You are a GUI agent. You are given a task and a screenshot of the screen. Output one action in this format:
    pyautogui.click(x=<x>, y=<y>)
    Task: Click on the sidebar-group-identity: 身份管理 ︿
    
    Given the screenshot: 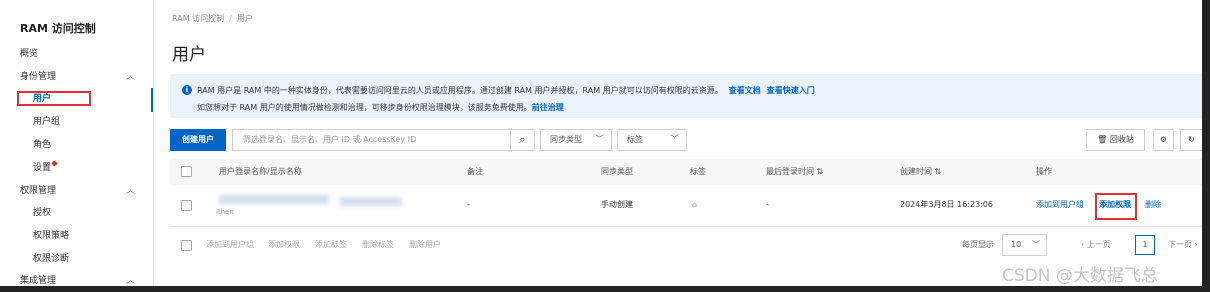 What is the action you would take?
    pyautogui.click(x=76, y=77)
    